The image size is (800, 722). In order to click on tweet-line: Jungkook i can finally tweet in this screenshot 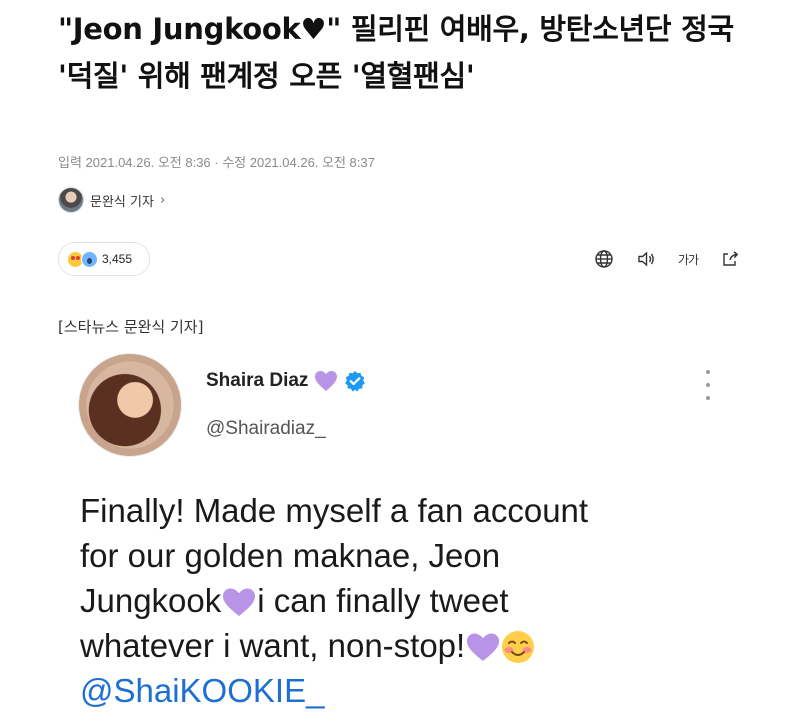, I will do `click(405, 600)`.